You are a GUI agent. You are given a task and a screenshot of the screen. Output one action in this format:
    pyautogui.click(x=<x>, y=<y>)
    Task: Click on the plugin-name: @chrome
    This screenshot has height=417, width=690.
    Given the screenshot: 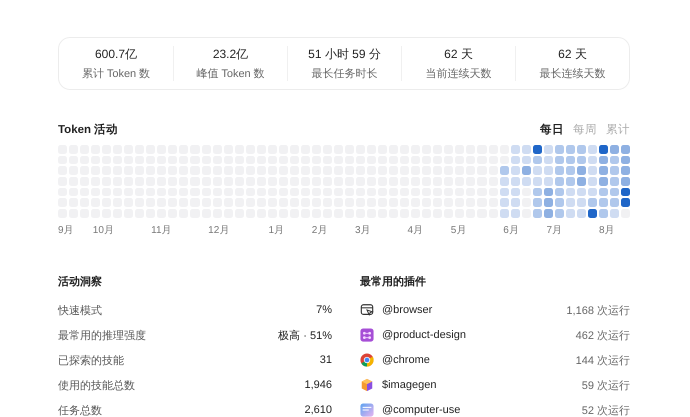 What is the action you would take?
    pyautogui.click(x=406, y=360)
    